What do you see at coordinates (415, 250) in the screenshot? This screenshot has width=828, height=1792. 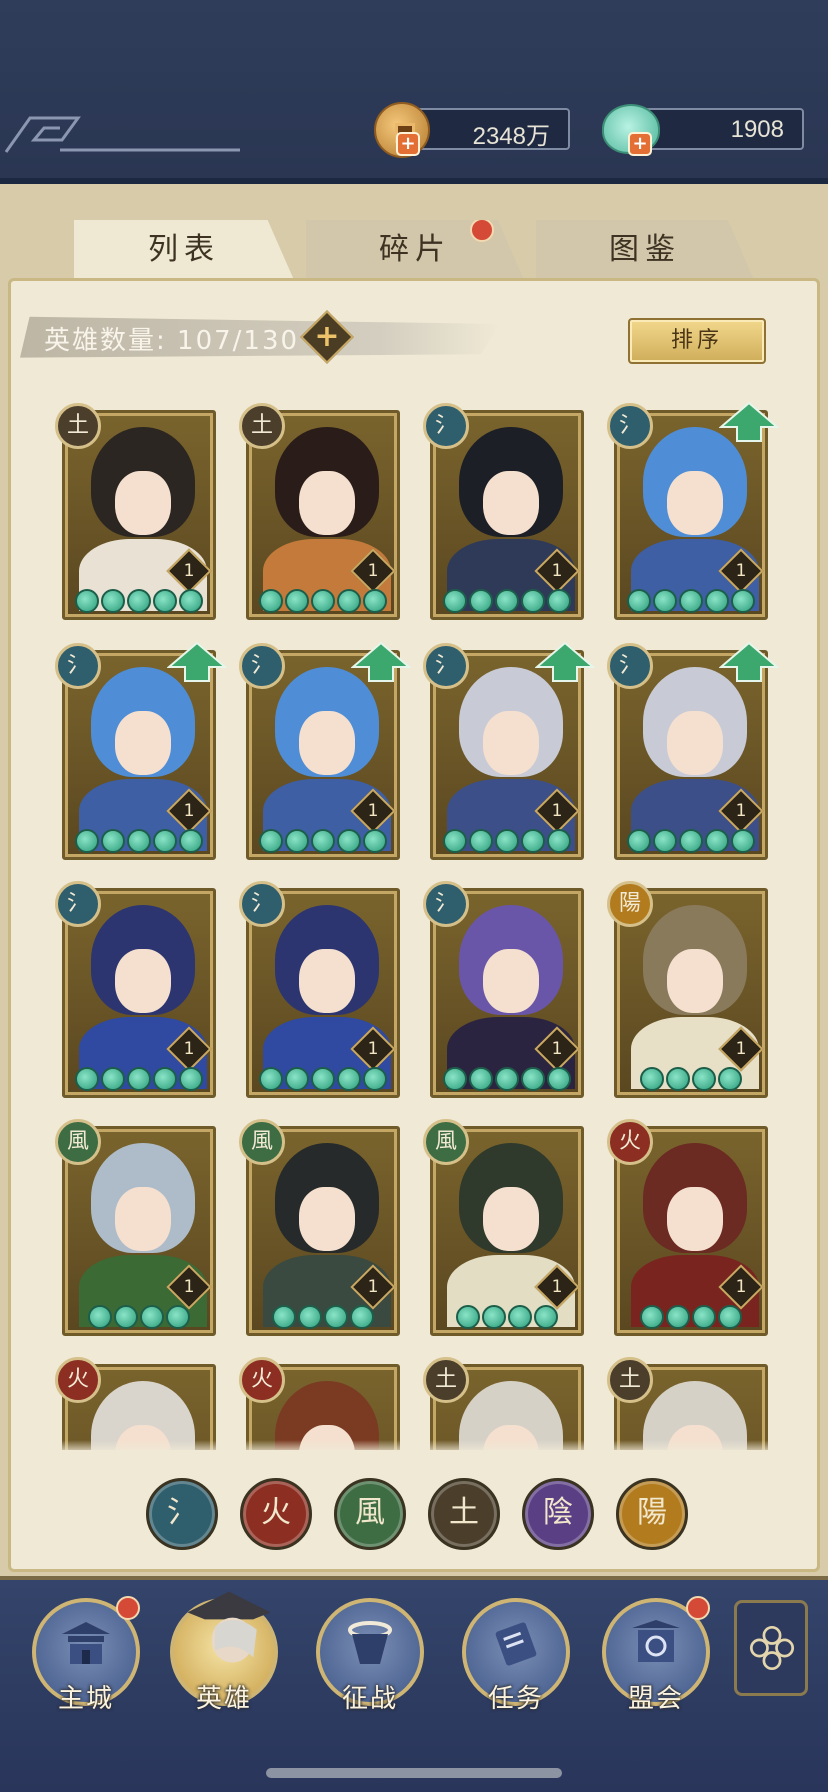 I see `tab-fragments: 碎片` at bounding box center [415, 250].